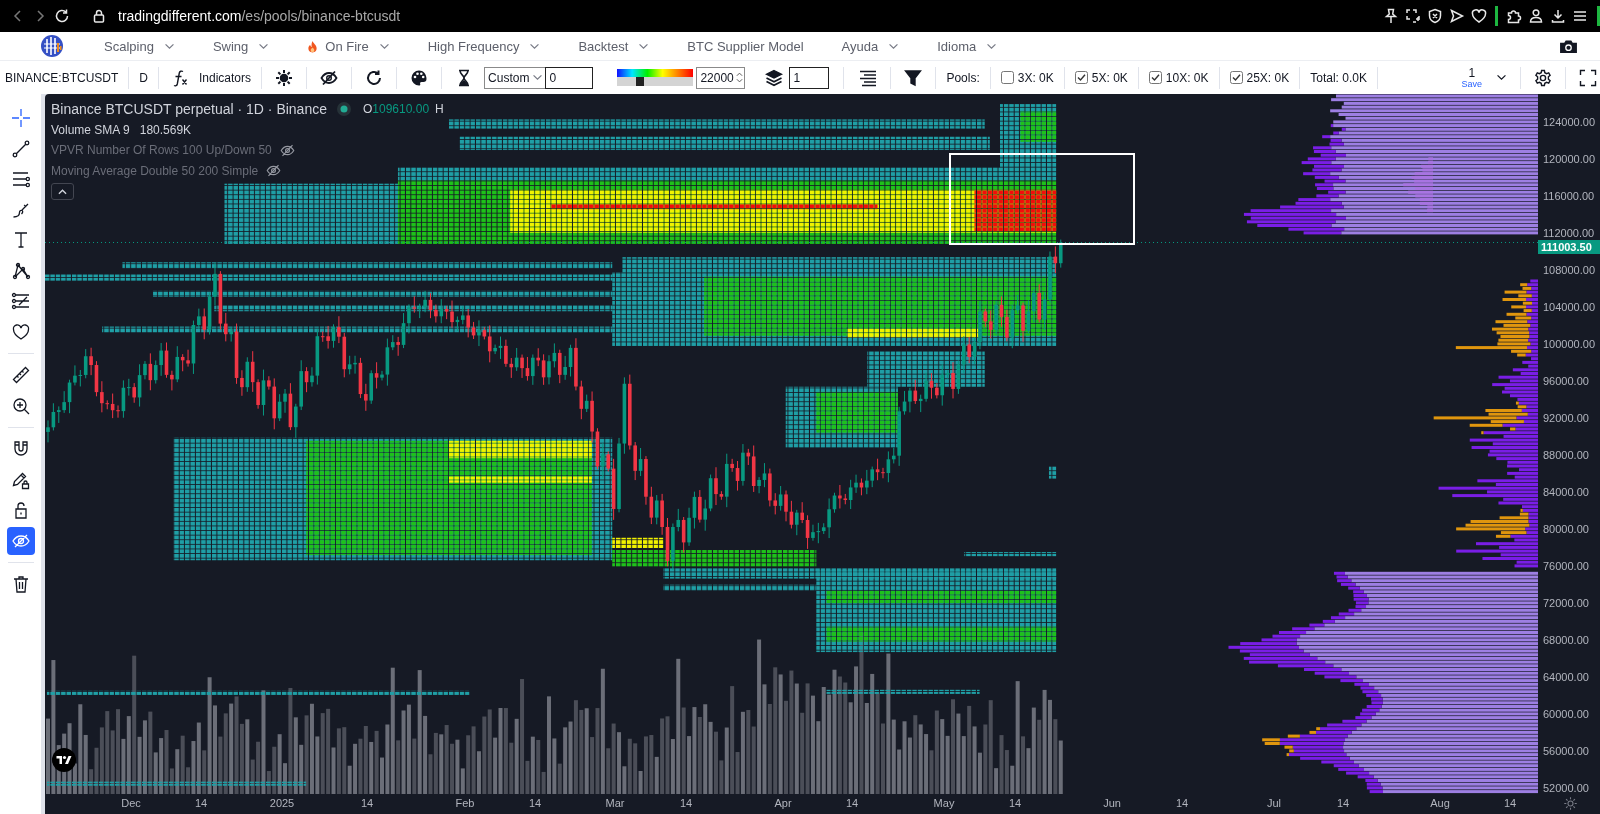 The height and width of the screenshot is (814, 1600). What do you see at coordinates (740, 77) in the screenshot?
I see `spinner-icon` at bounding box center [740, 77].